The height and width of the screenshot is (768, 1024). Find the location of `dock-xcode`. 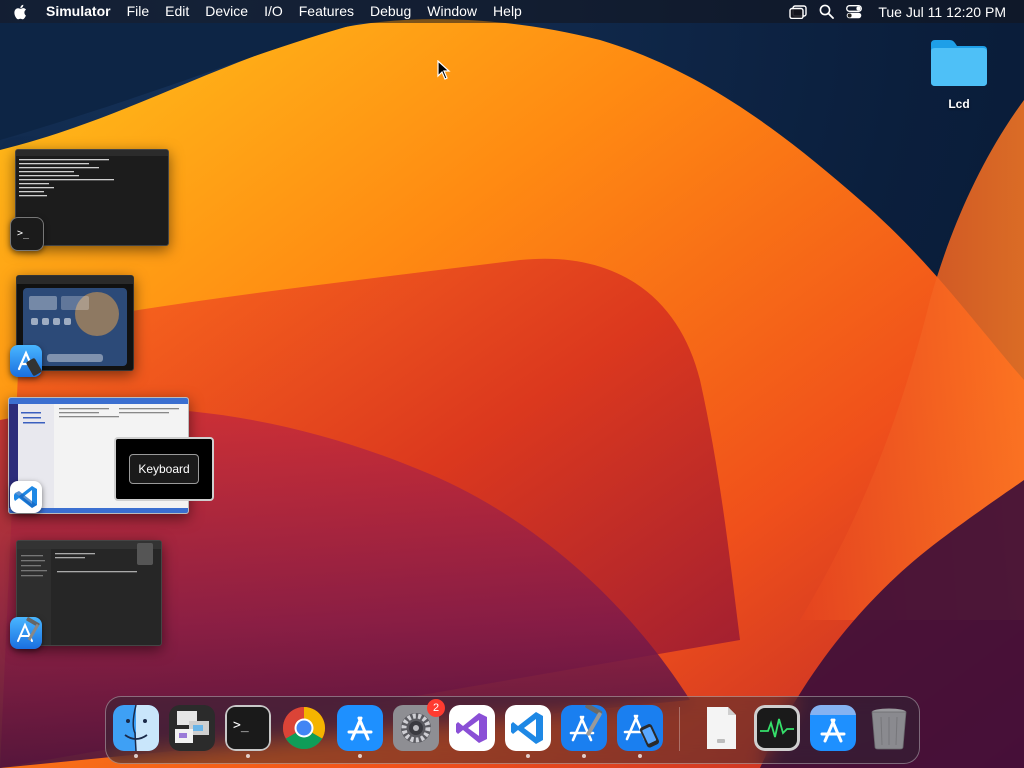

dock-xcode is located at coordinates (584, 731).